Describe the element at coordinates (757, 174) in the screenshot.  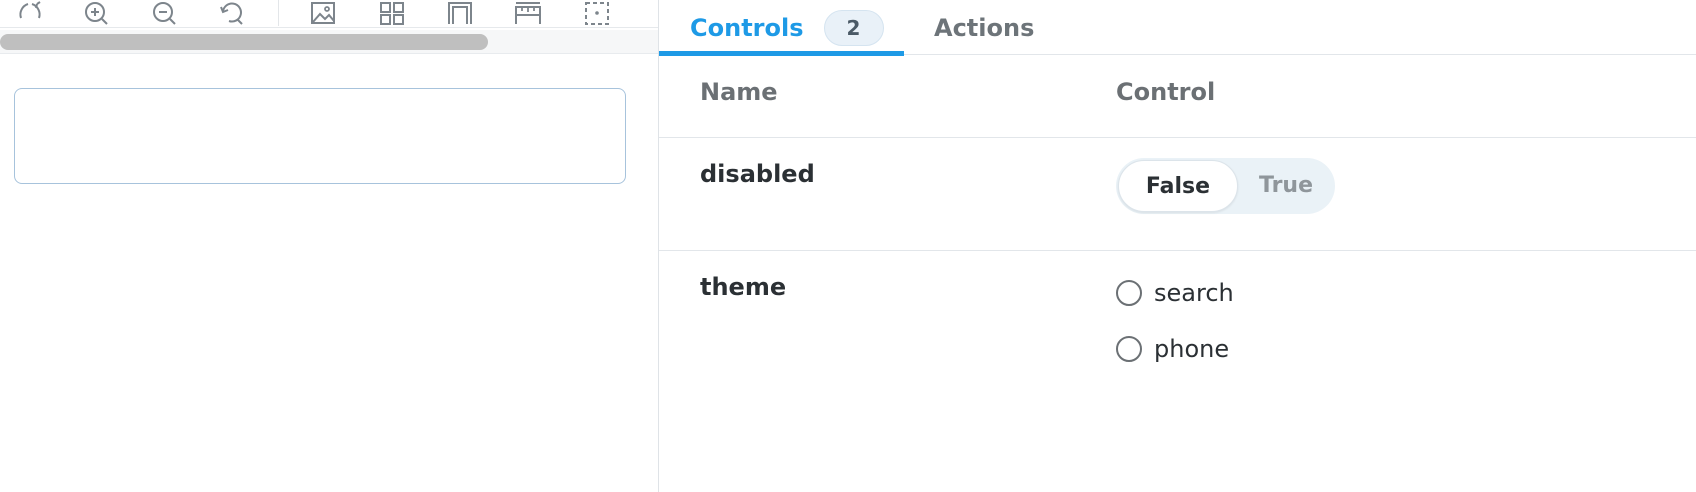
I see `prop-name-disabled: disabled` at that location.